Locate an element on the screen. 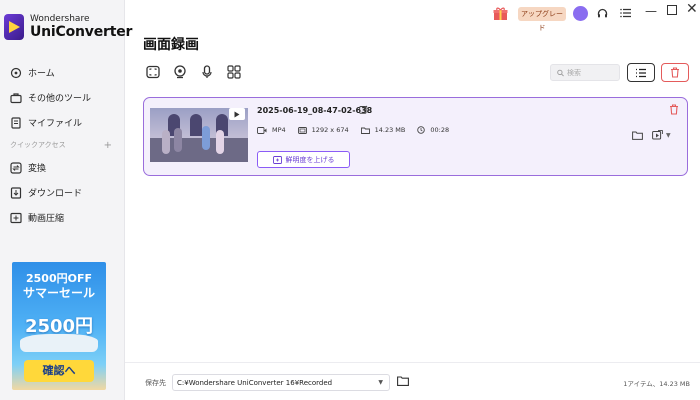  convert-icon is located at coordinates (16, 167).